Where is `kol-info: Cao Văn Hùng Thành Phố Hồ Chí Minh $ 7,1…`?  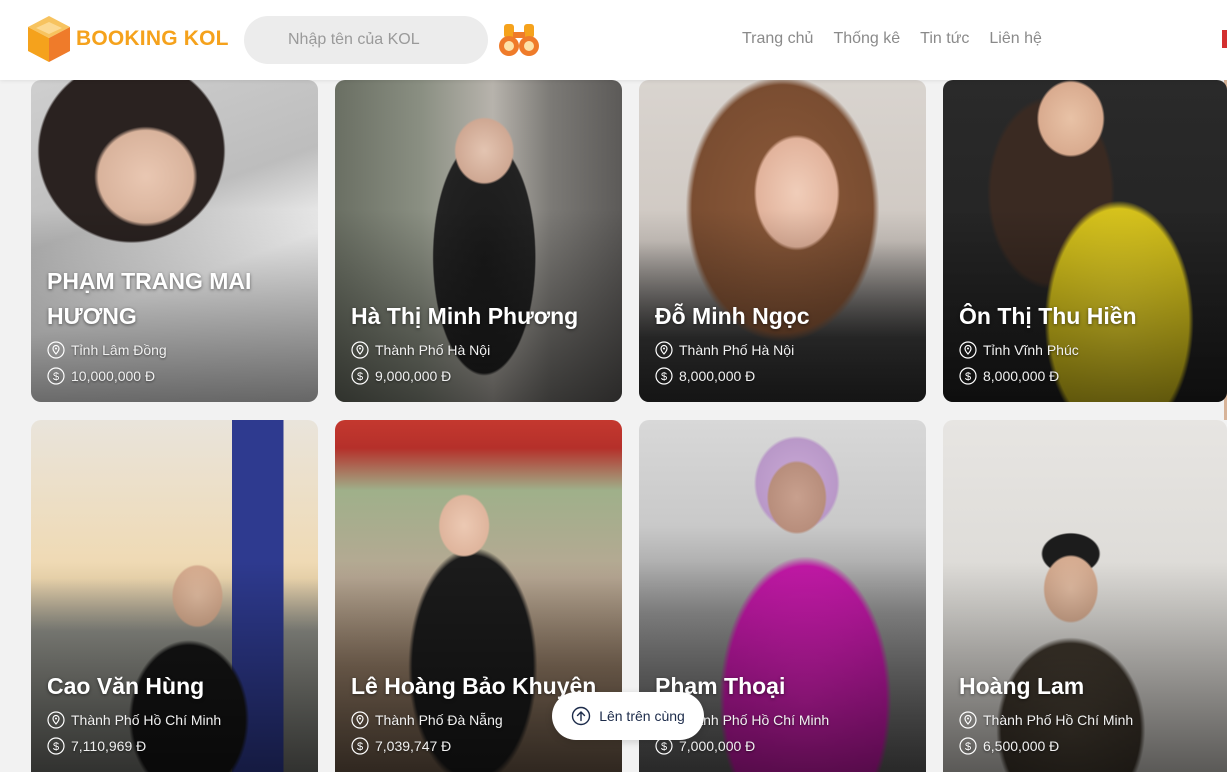 kol-info: Cao Văn Hùng Thành Phố Hồ Chí Minh $ 7,1… is located at coordinates (176, 712).